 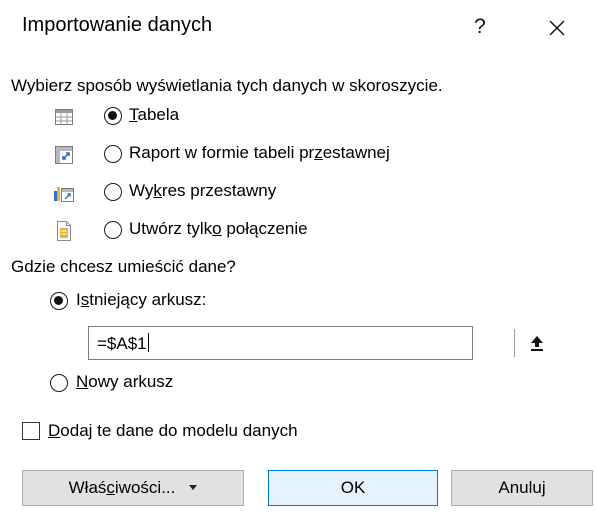 I want to click on cell-reference-value: =$A$1, so click(x=123, y=343).